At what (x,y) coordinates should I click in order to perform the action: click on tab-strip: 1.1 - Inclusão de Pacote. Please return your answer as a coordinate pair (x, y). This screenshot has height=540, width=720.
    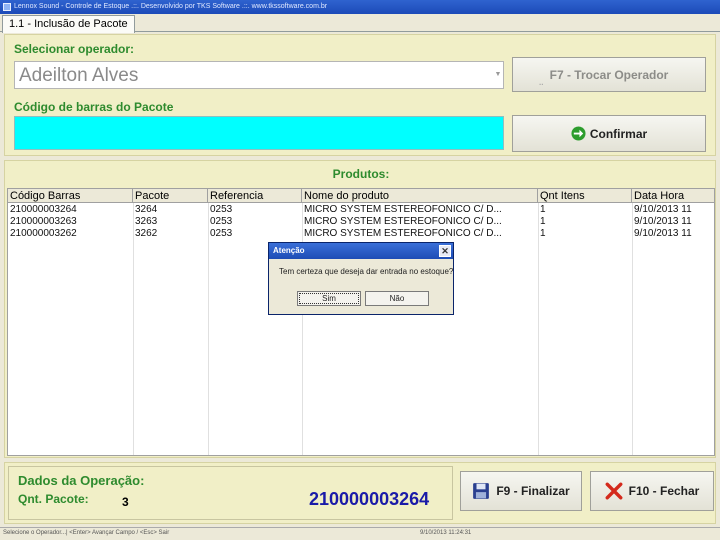
    Looking at the image, I should click on (360, 23).